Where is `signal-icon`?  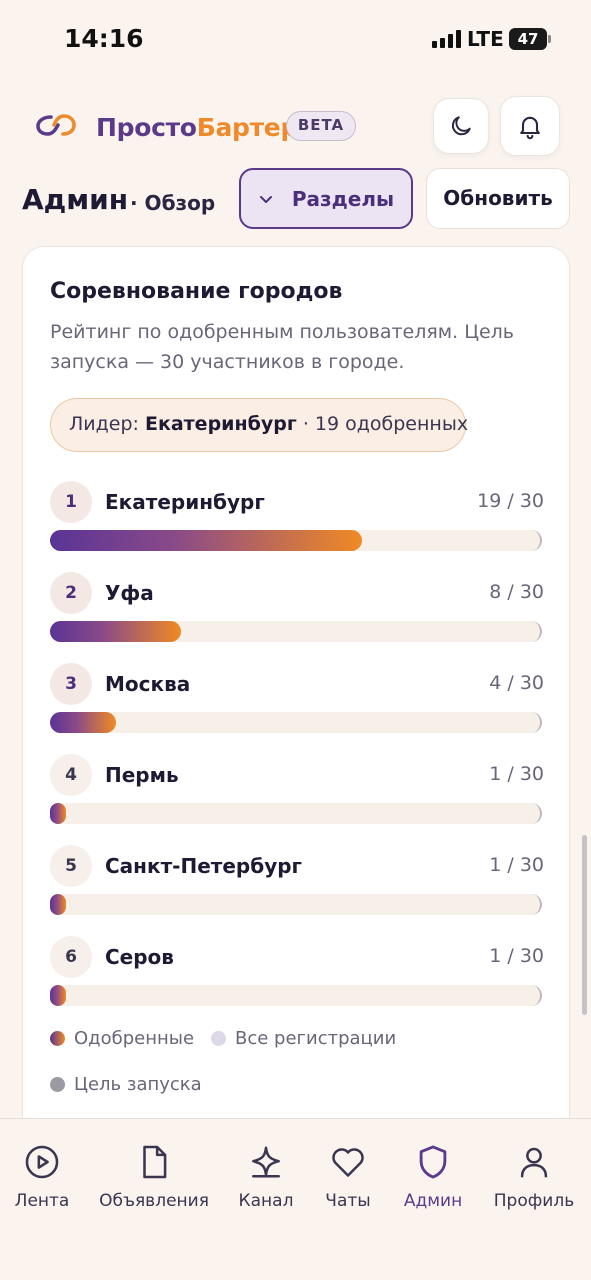
signal-icon is located at coordinates (446, 39).